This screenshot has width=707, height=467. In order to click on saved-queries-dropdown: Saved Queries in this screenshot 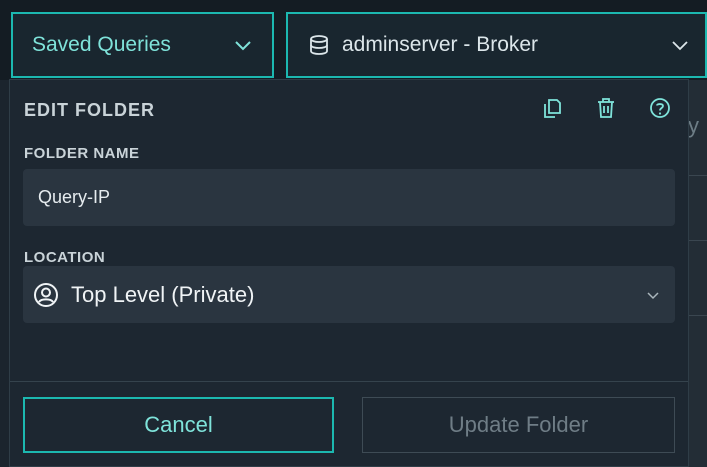, I will do `click(142, 45)`.